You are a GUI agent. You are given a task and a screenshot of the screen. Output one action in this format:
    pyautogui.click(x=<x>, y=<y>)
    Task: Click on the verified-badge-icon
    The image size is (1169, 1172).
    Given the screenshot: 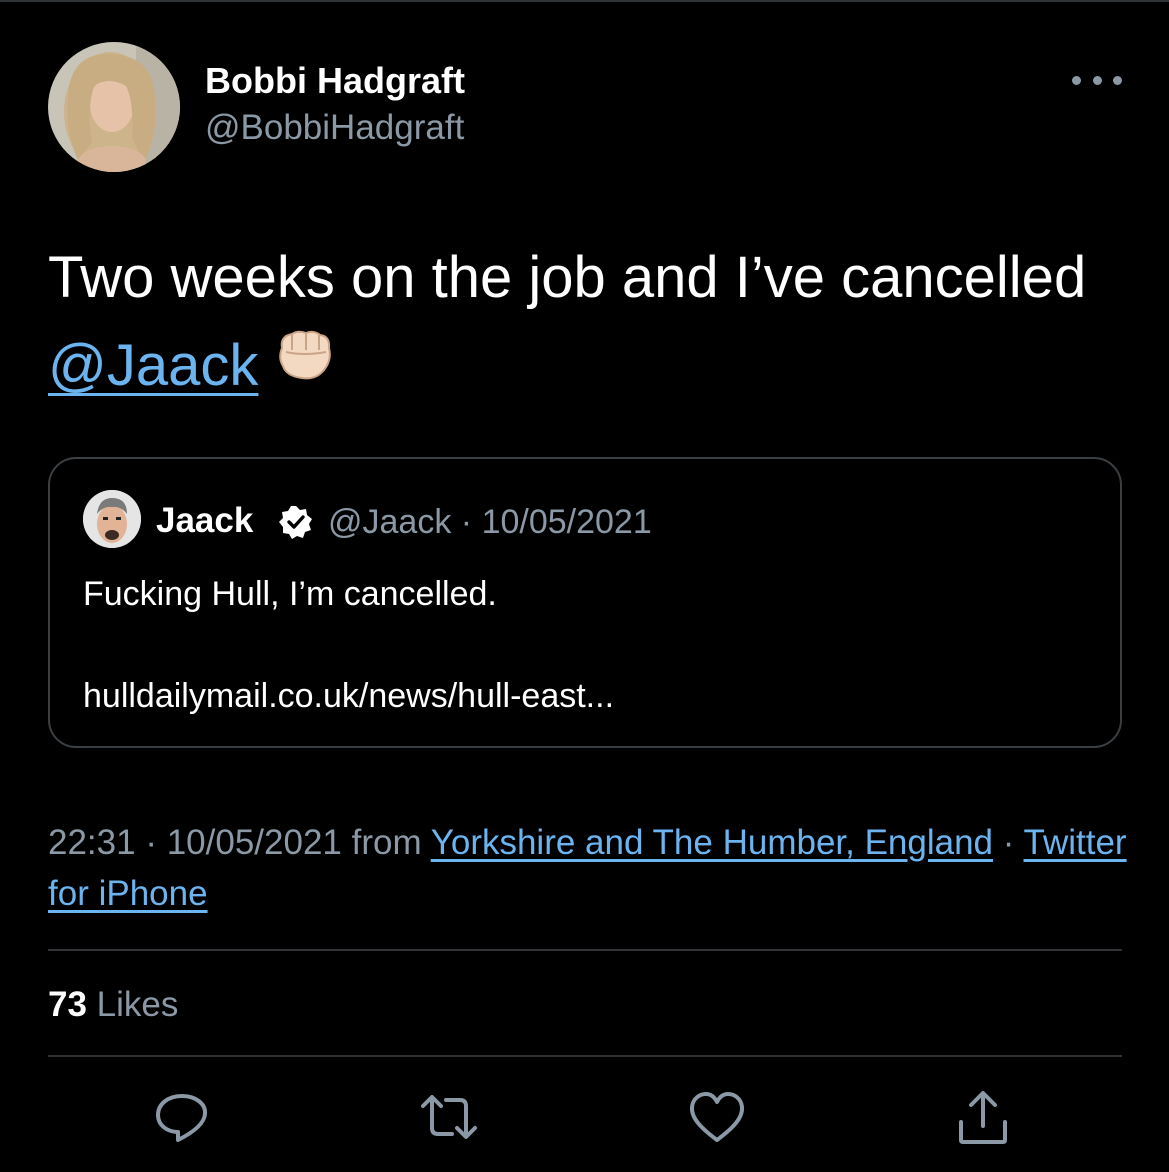 What is the action you would take?
    pyautogui.click(x=296, y=522)
    